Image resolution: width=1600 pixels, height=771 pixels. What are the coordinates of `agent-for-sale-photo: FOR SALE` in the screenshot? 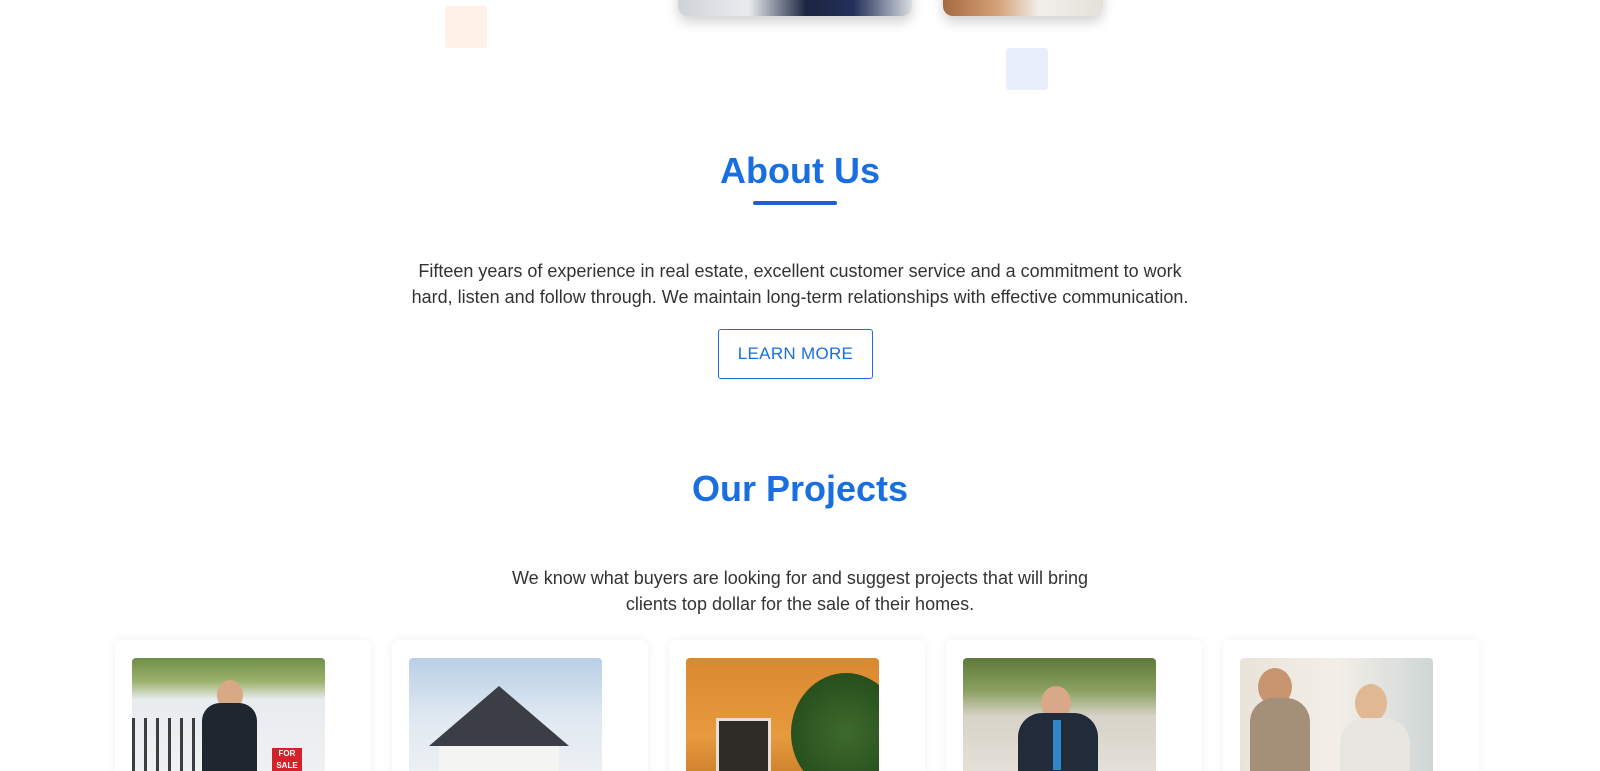 It's located at (228, 714).